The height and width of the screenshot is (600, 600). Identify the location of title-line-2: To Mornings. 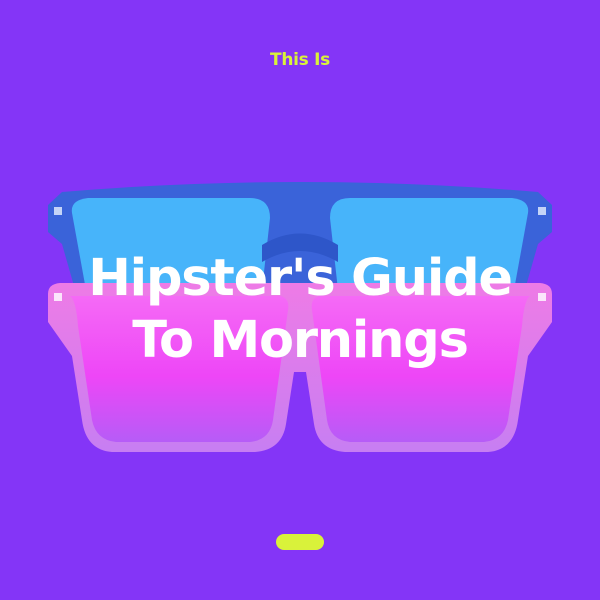
(300, 340).